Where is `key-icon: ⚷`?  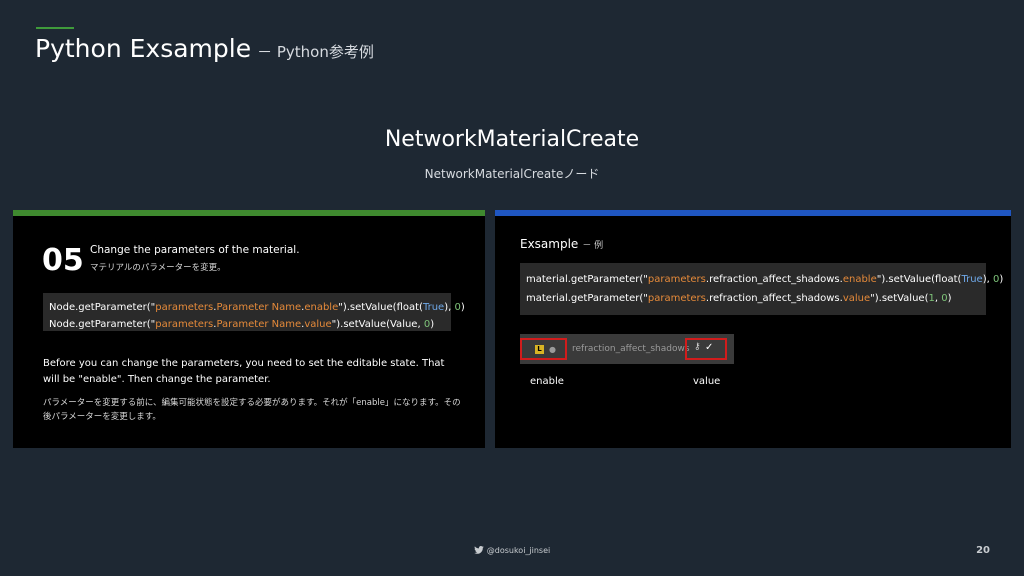 key-icon: ⚷ is located at coordinates (697, 347).